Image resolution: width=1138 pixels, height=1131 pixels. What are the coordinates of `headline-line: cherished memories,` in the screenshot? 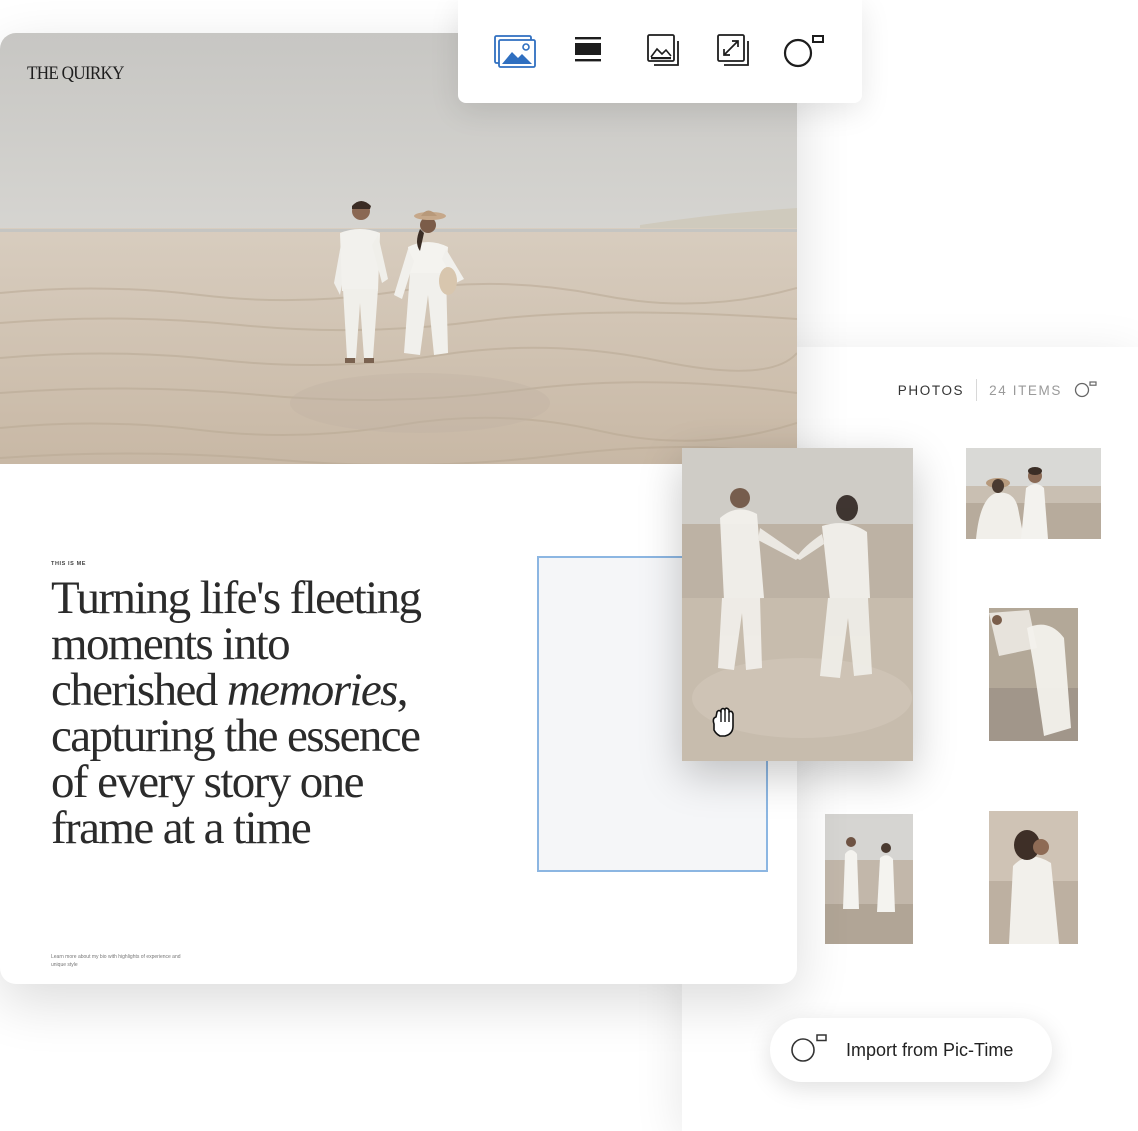 It's located at (286, 690).